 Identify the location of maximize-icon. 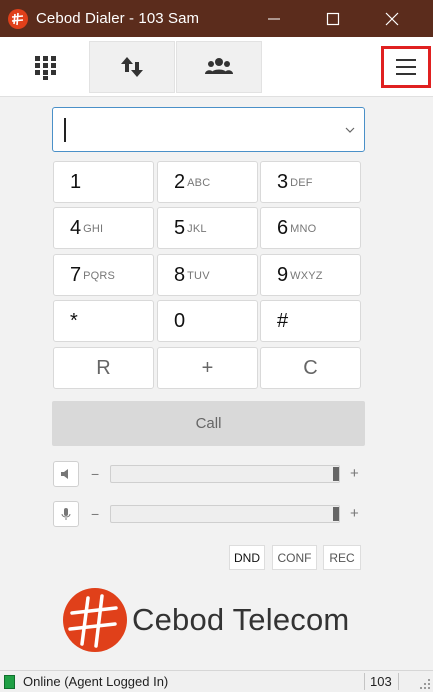
(333, 18).